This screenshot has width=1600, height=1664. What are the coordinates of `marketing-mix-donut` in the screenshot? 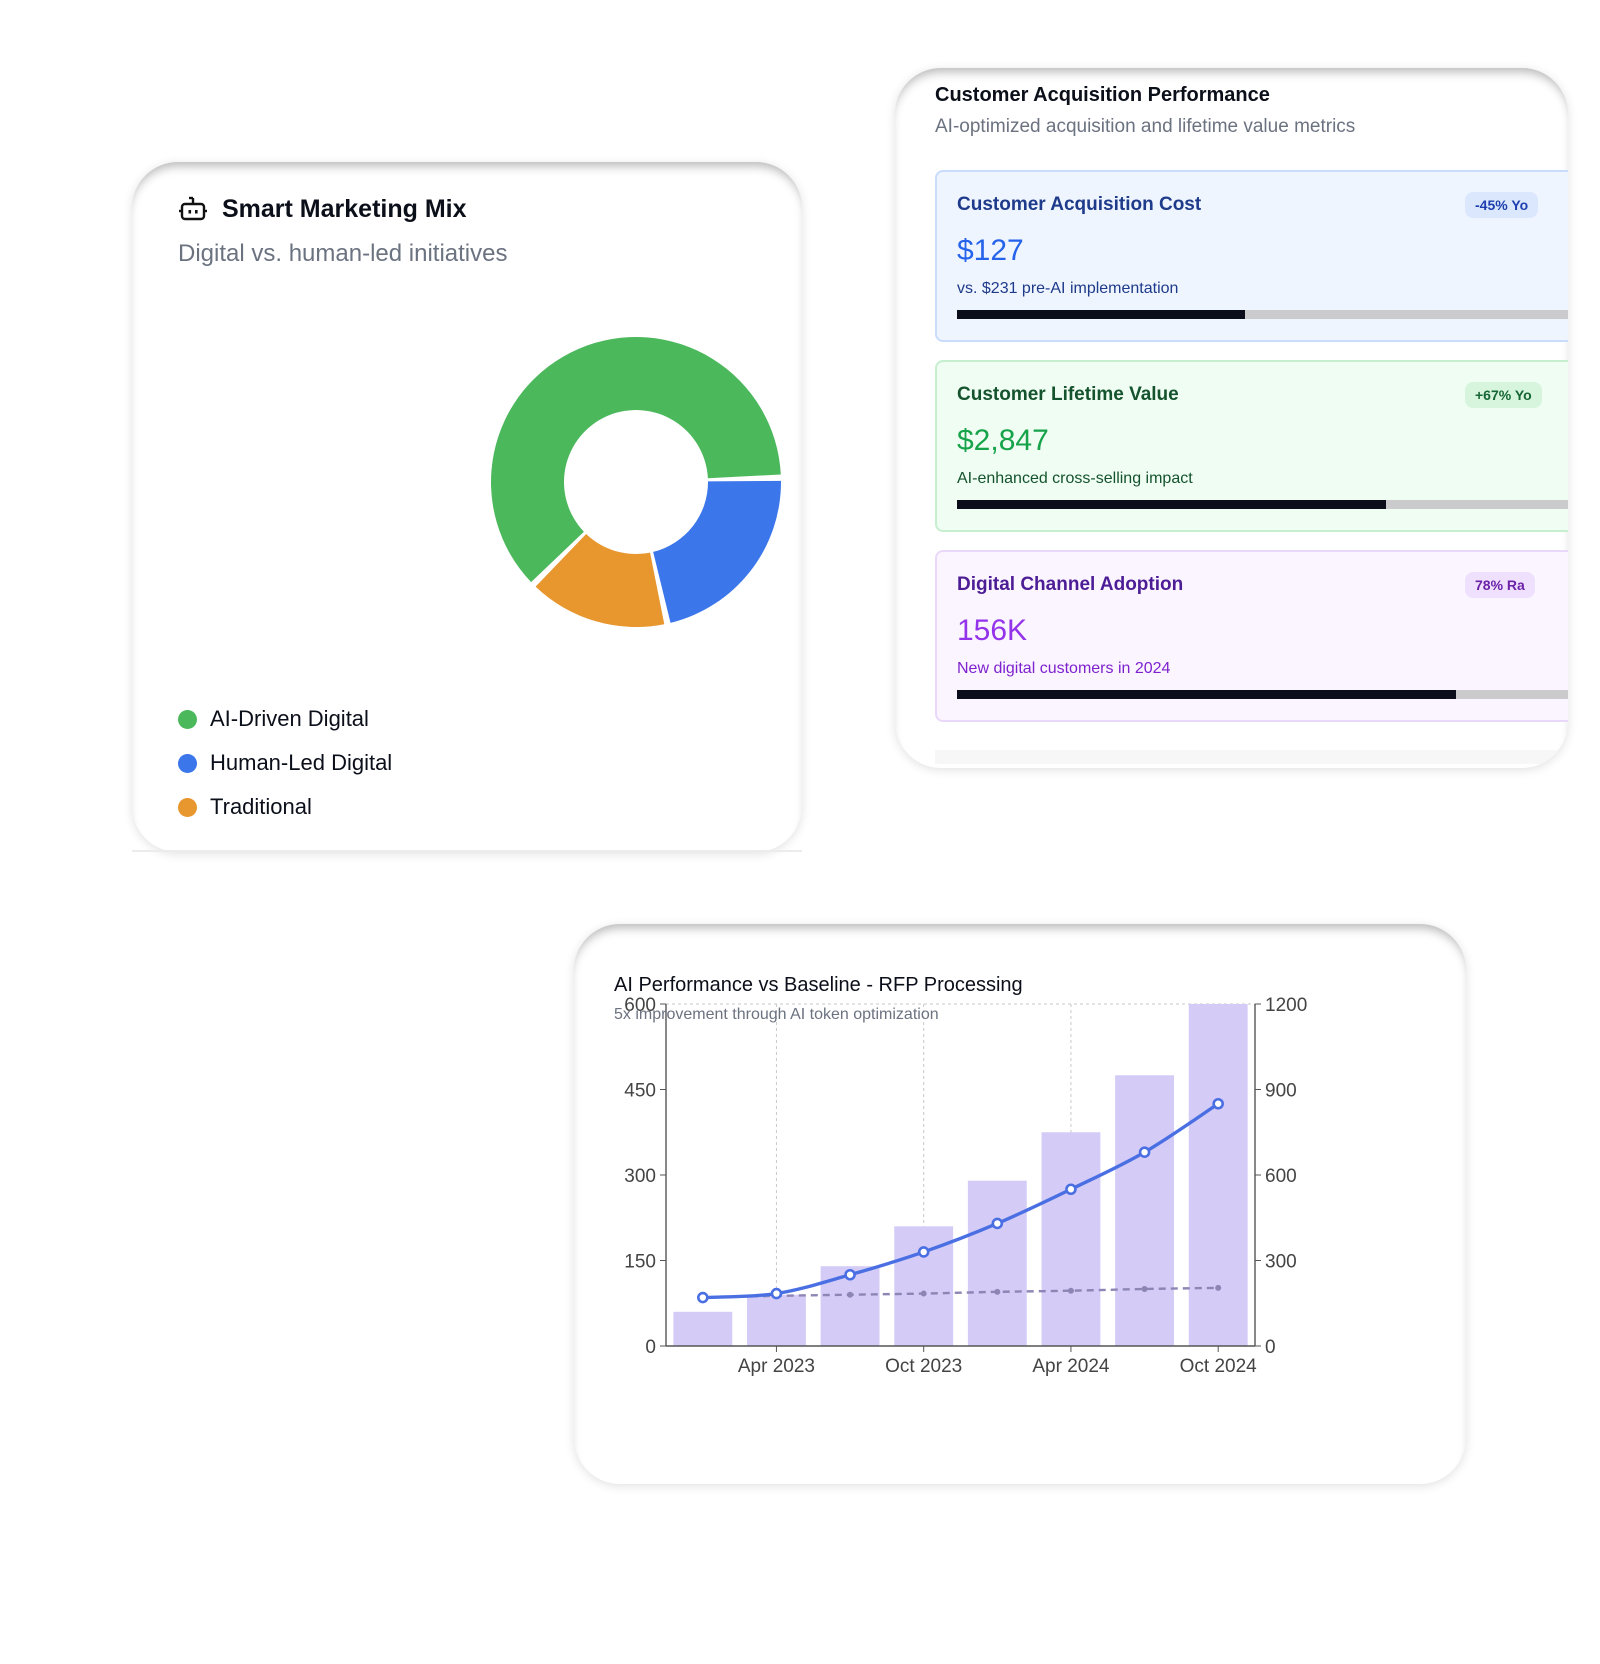 It's located at (636, 482).